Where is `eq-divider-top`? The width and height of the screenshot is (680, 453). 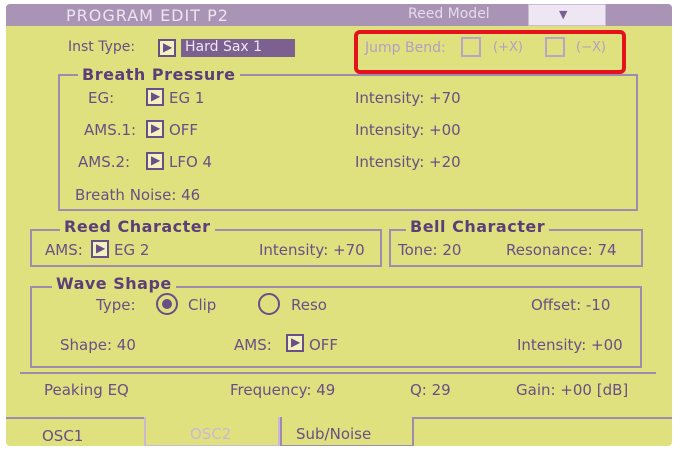
eq-divider-top is located at coordinates (338, 373).